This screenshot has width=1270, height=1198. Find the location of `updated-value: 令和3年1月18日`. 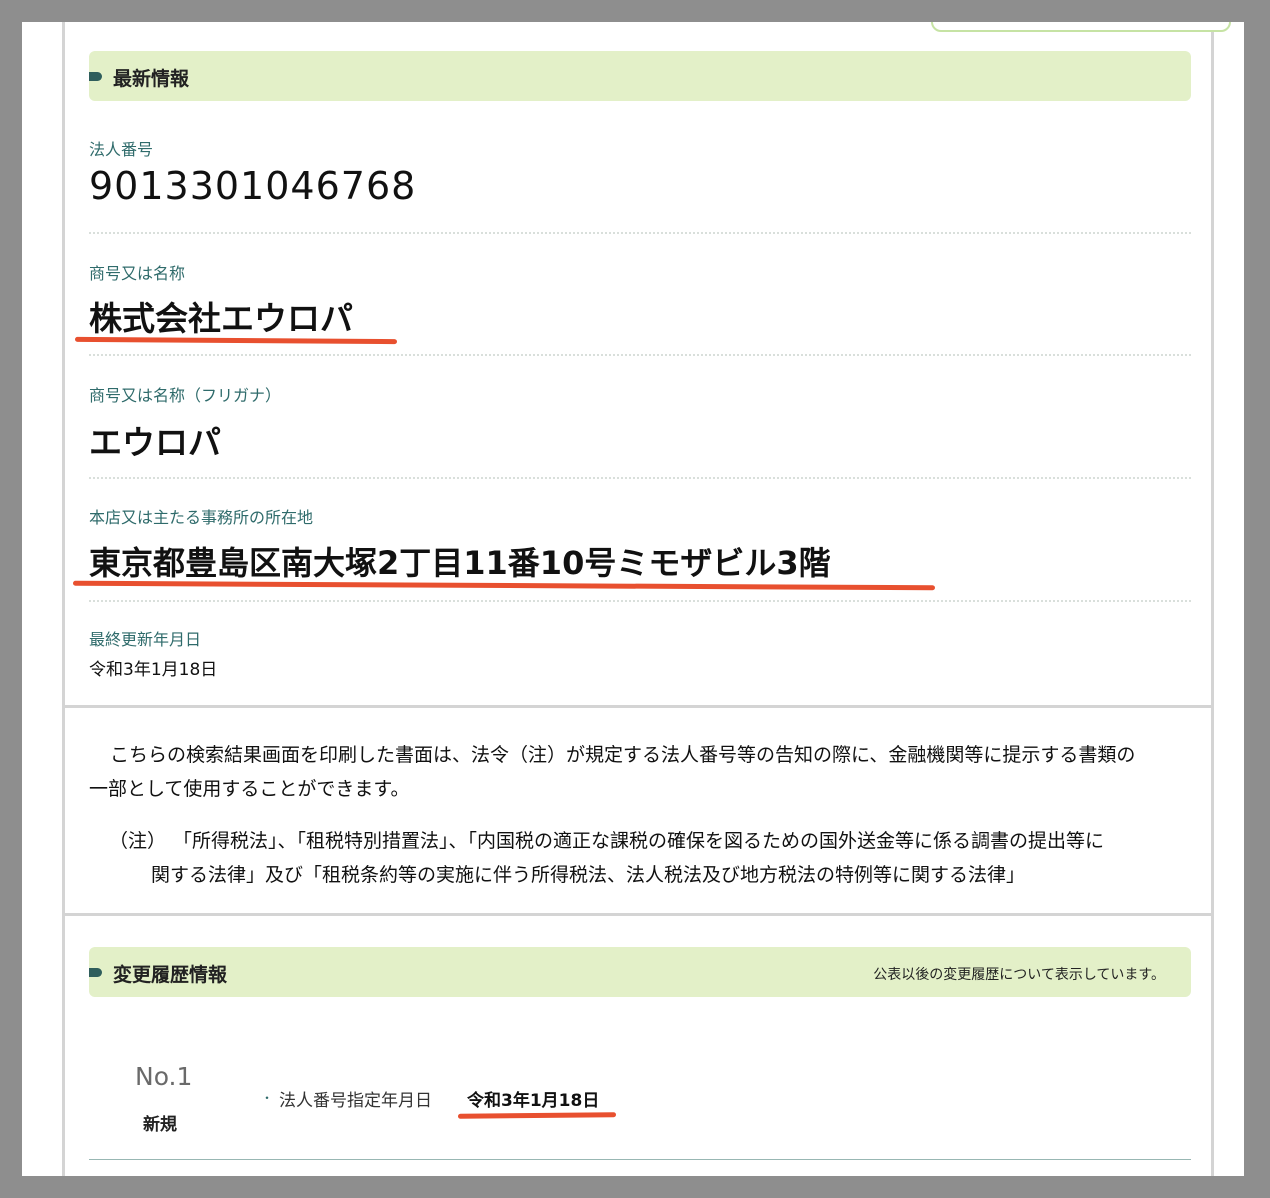

updated-value: 令和3年1月18日 is located at coordinates (153, 670).